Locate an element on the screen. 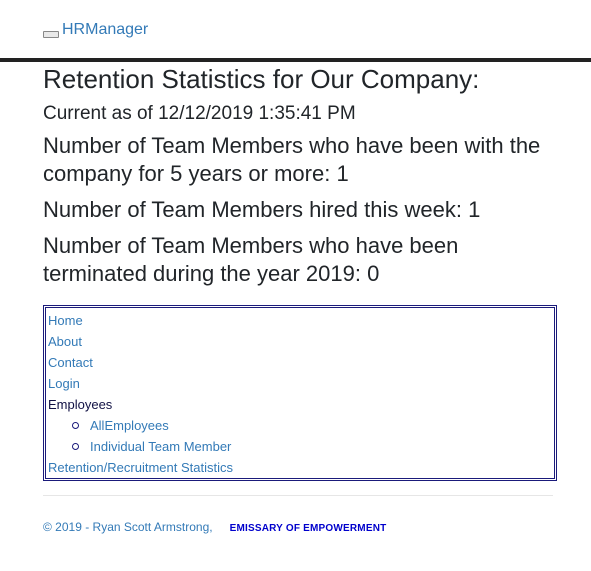 Image resolution: width=591 pixels, height=571 pixels. brand-link: HRManager is located at coordinates (95, 30).